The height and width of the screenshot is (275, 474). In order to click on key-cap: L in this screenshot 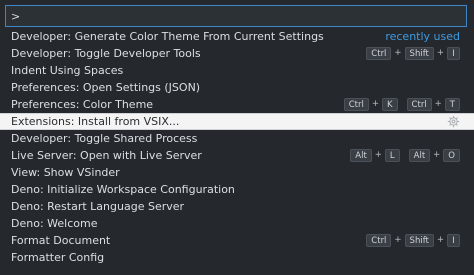, I will do `click(392, 155)`.